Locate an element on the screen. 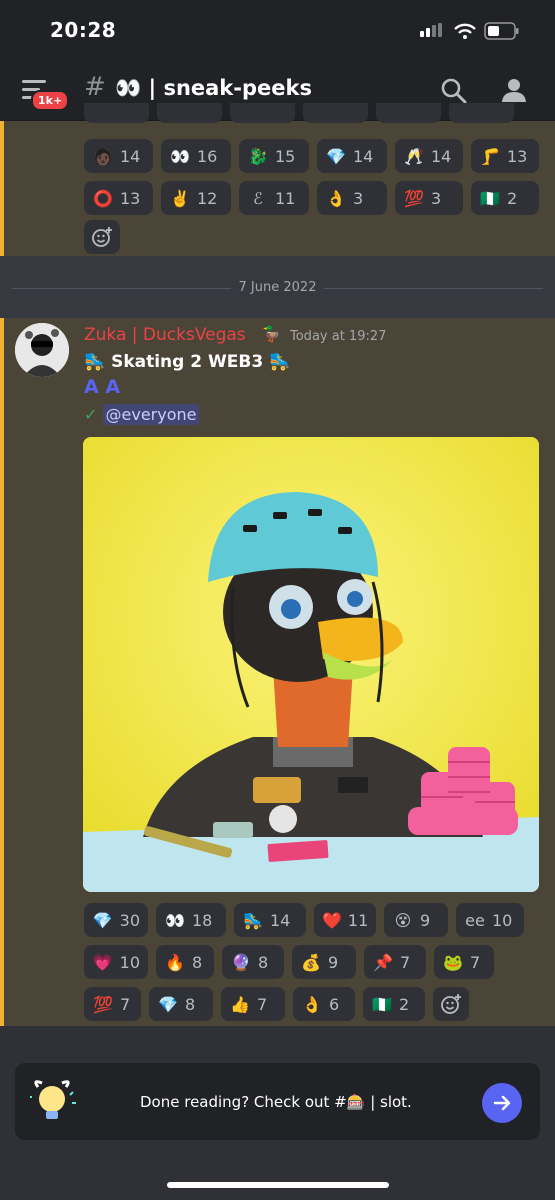 The image size is (555, 1200). reaction-count: 3 is located at coordinates (358, 198).